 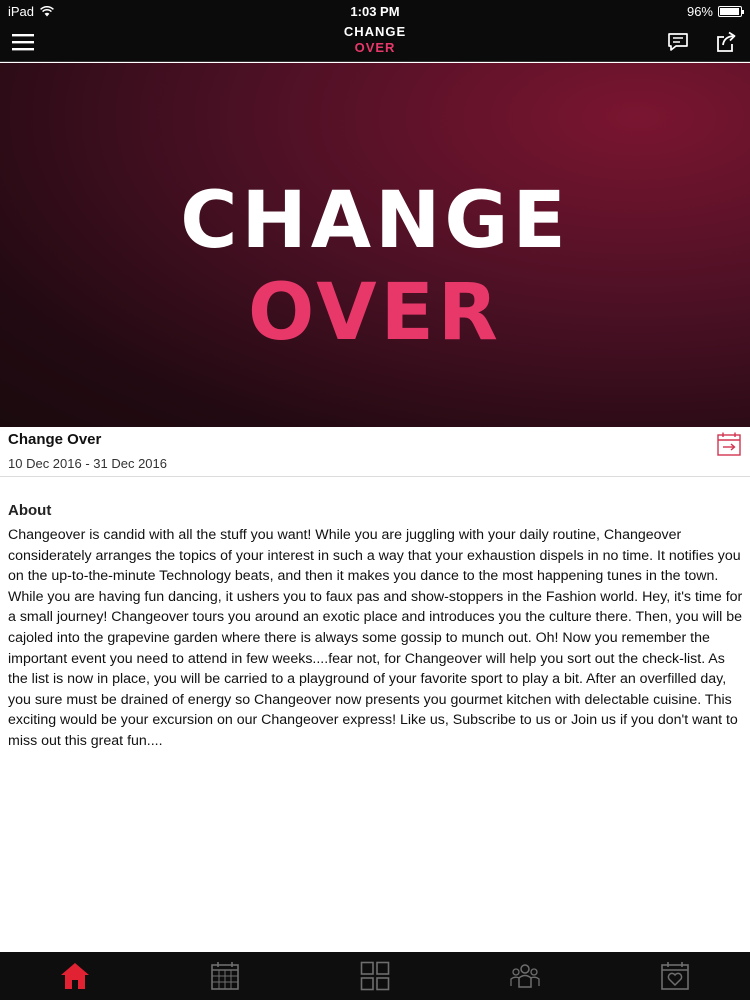 What do you see at coordinates (30, 510) in the screenshot?
I see `about-heading: About` at bounding box center [30, 510].